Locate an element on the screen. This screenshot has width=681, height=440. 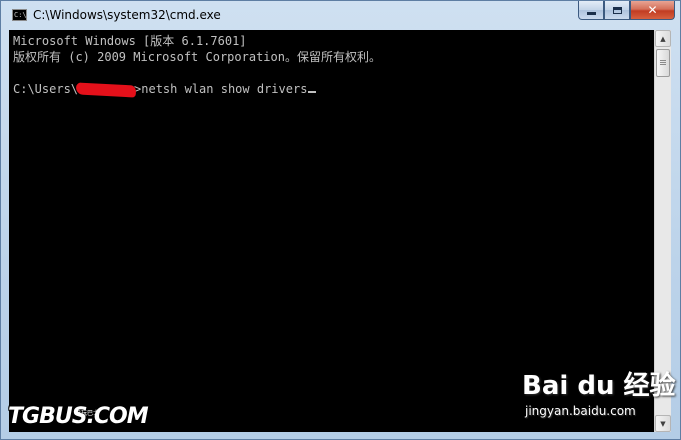
text-cursor is located at coordinates (312, 92).